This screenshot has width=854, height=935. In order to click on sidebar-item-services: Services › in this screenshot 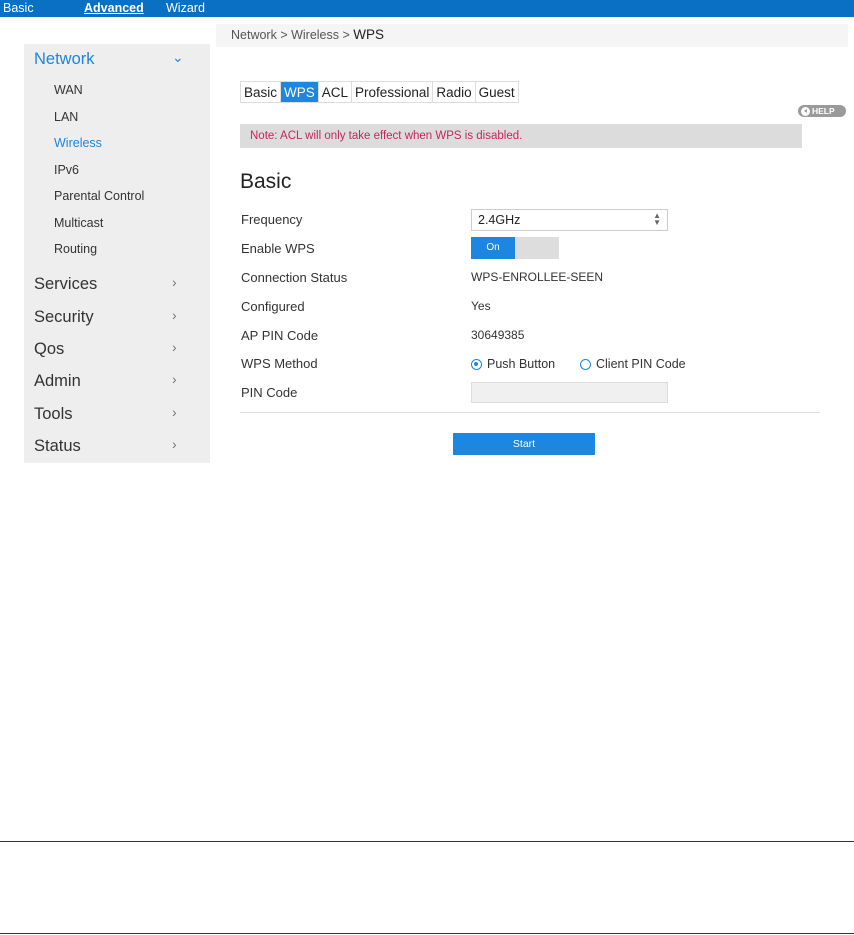, I will do `click(117, 285)`.